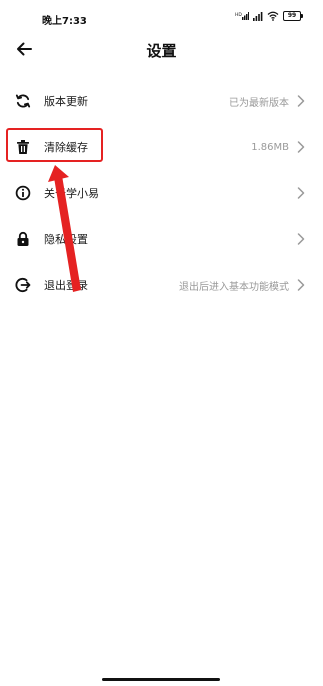 Image resolution: width=323 pixels, height=686 pixels. What do you see at coordinates (258, 16) in the screenshot?
I see `signal-icon` at bounding box center [258, 16].